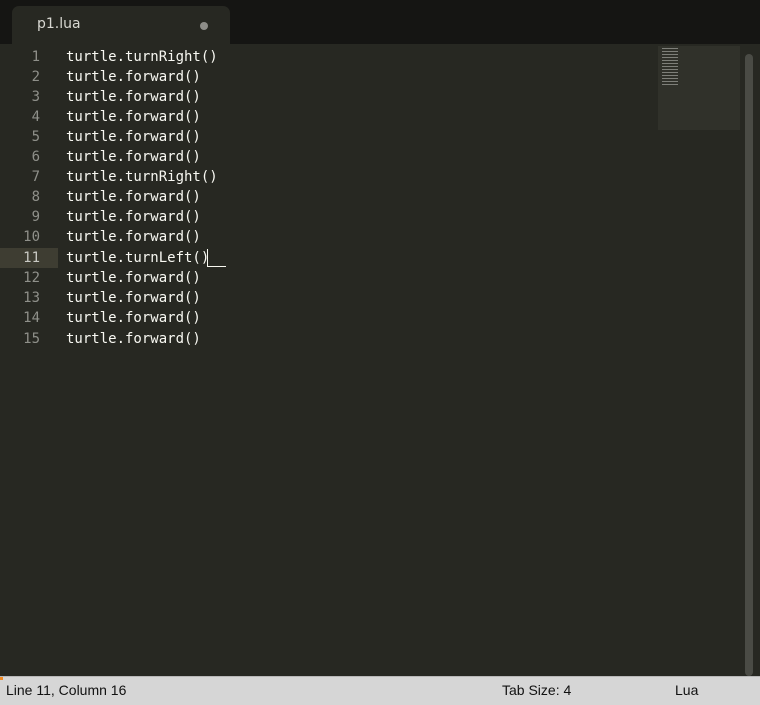 The width and height of the screenshot is (760, 705). Describe the element at coordinates (380, 22) in the screenshot. I see `tab-bar: p1.lua` at that location.